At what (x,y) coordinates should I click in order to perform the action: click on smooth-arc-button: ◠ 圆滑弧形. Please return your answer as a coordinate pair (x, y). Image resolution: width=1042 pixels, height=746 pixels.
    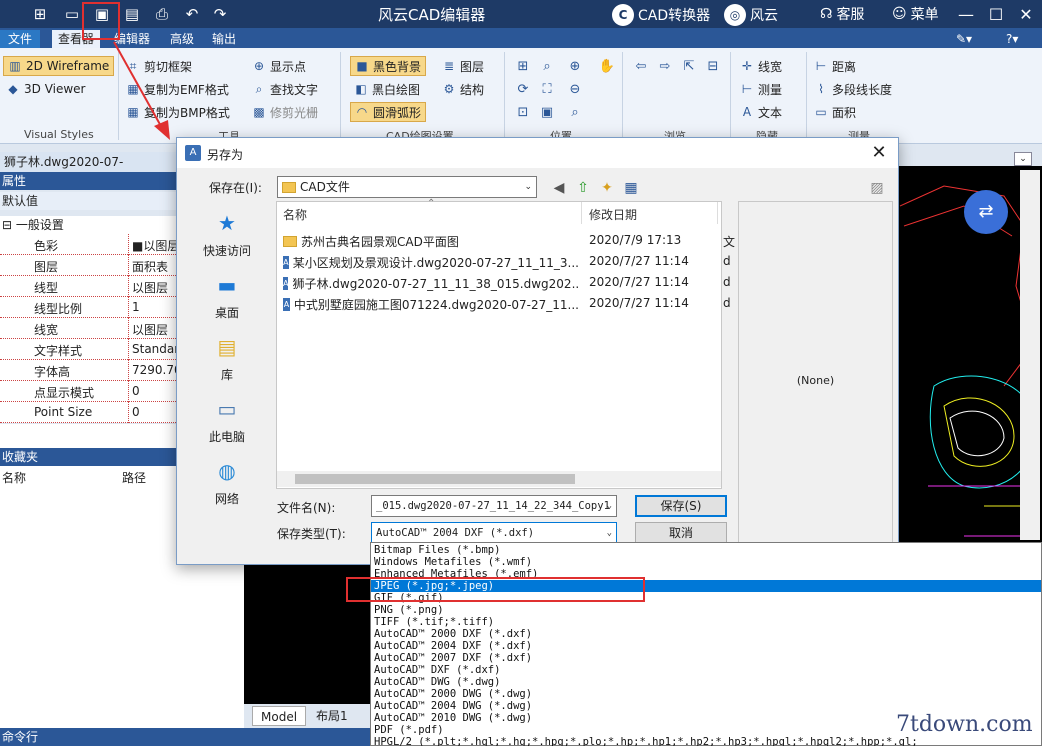
    Looking at the image, I should click on (388, 112).